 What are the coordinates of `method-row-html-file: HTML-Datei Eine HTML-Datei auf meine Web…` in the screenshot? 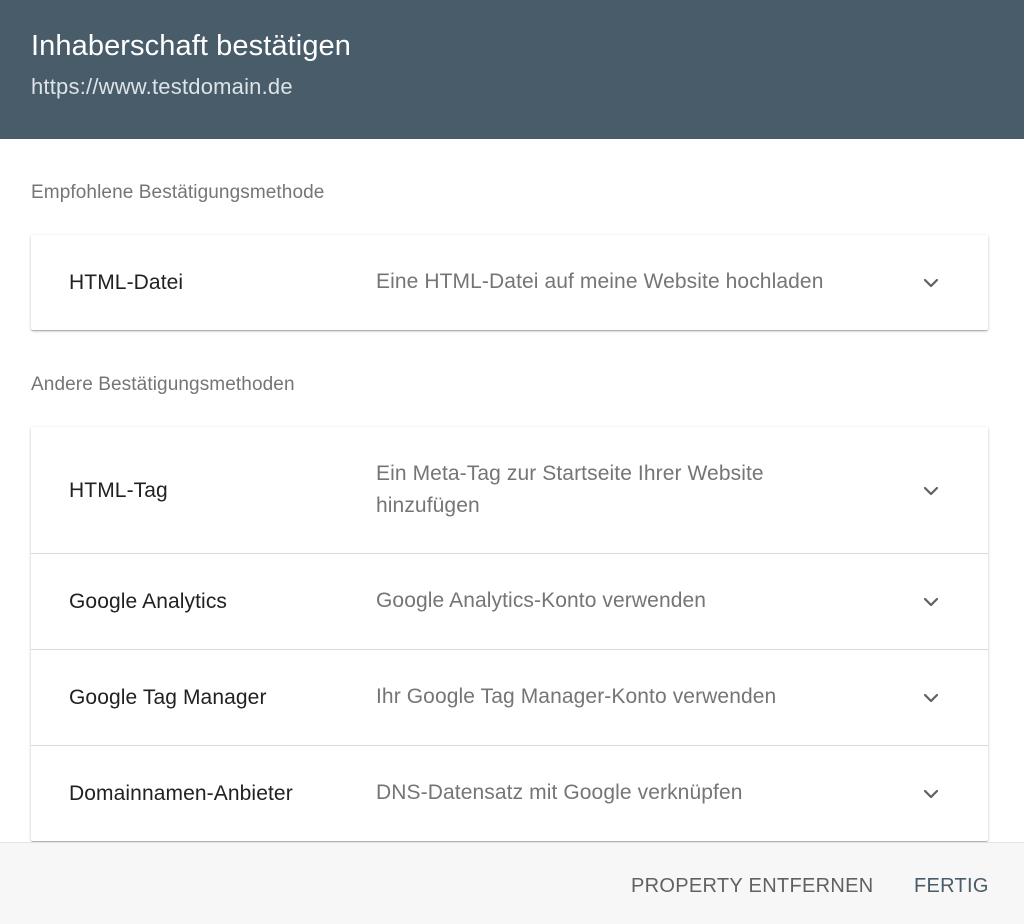 It's located at (509, 282).